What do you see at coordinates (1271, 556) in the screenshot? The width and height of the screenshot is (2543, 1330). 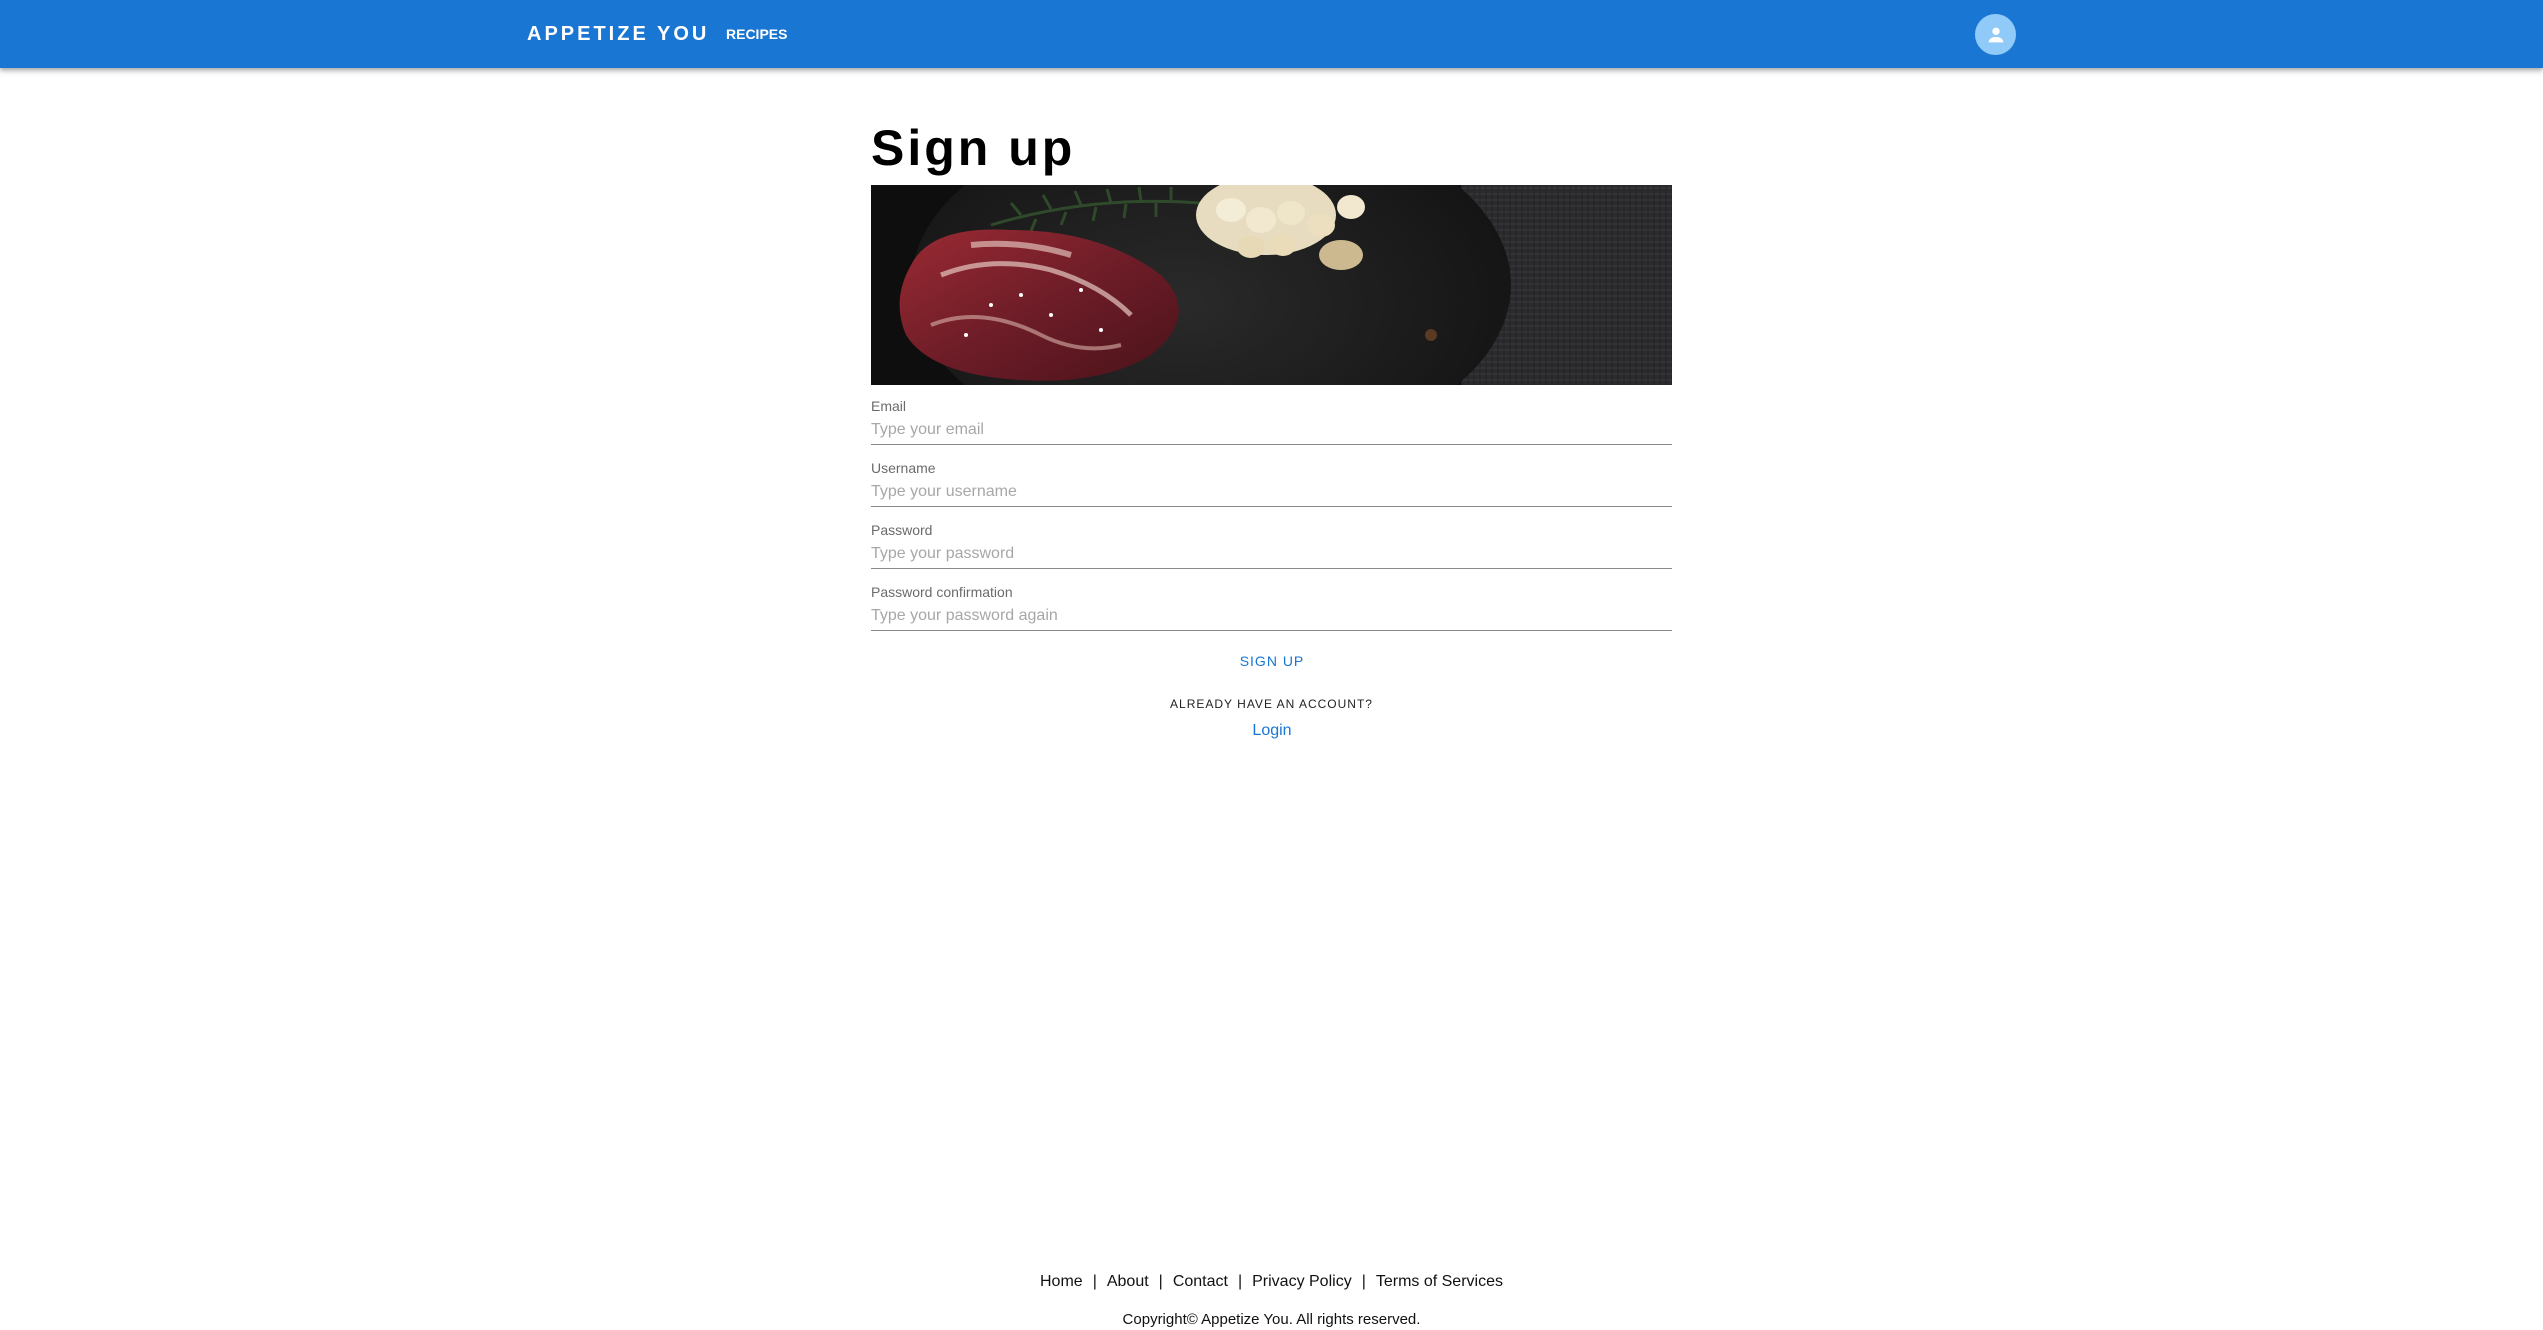 I see `password-input` at bounding box center [1271, 556].